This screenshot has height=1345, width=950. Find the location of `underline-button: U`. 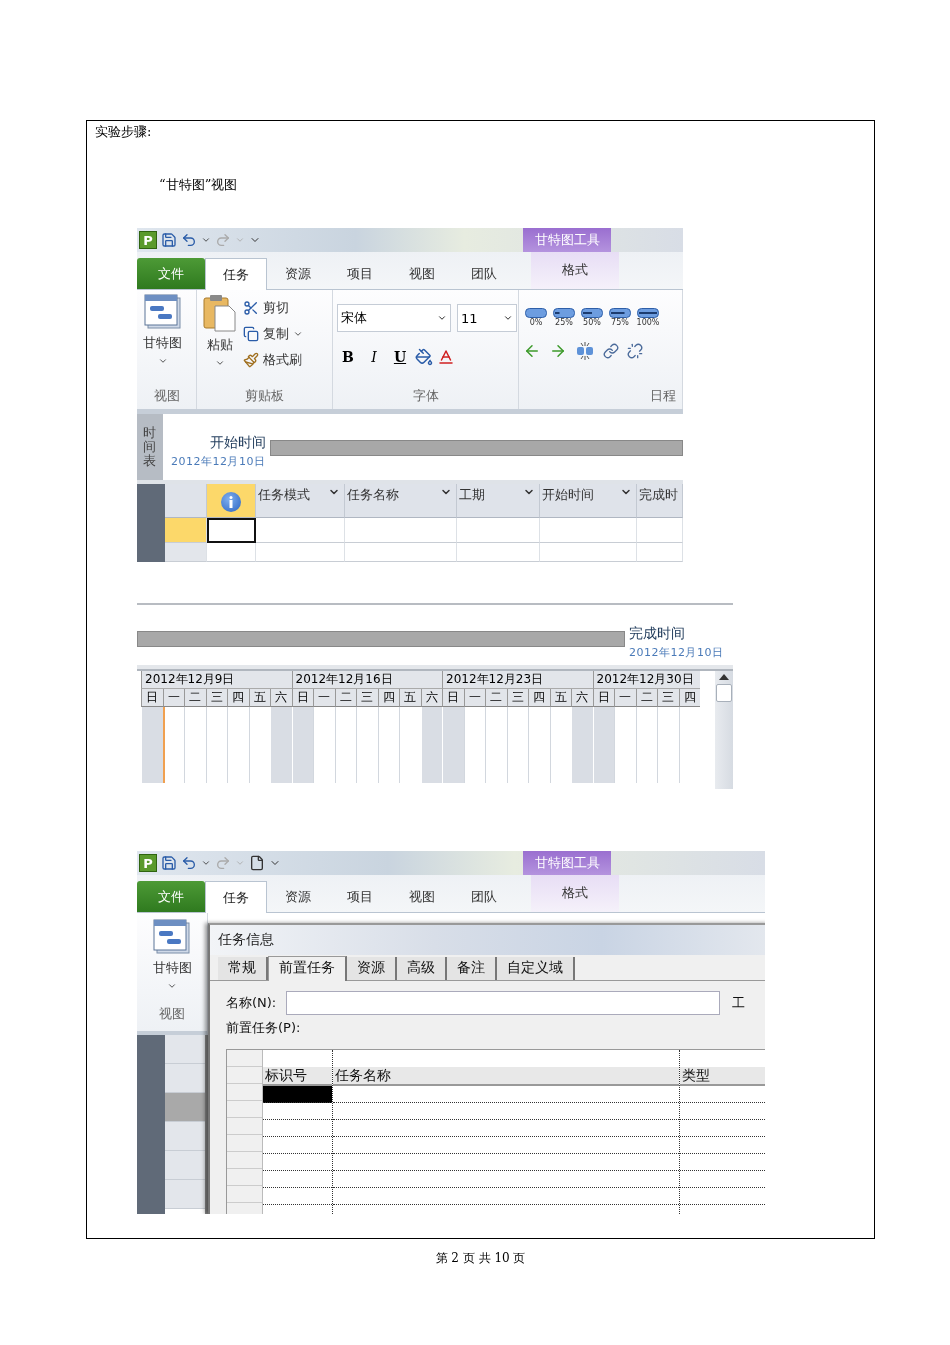

underline-button: U is located at coordinates (400, 357).